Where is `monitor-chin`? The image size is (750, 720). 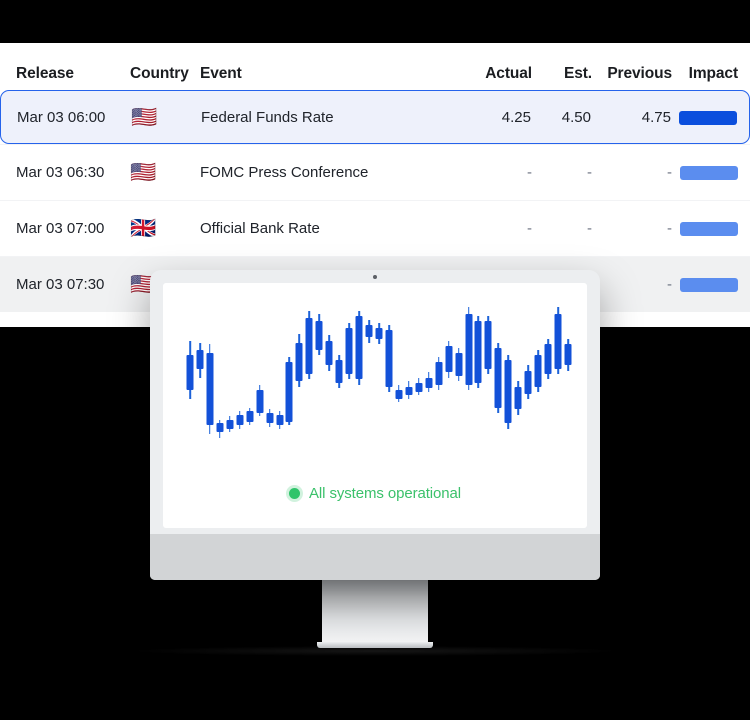
monitor-chin is located at coordinates (375, 557).